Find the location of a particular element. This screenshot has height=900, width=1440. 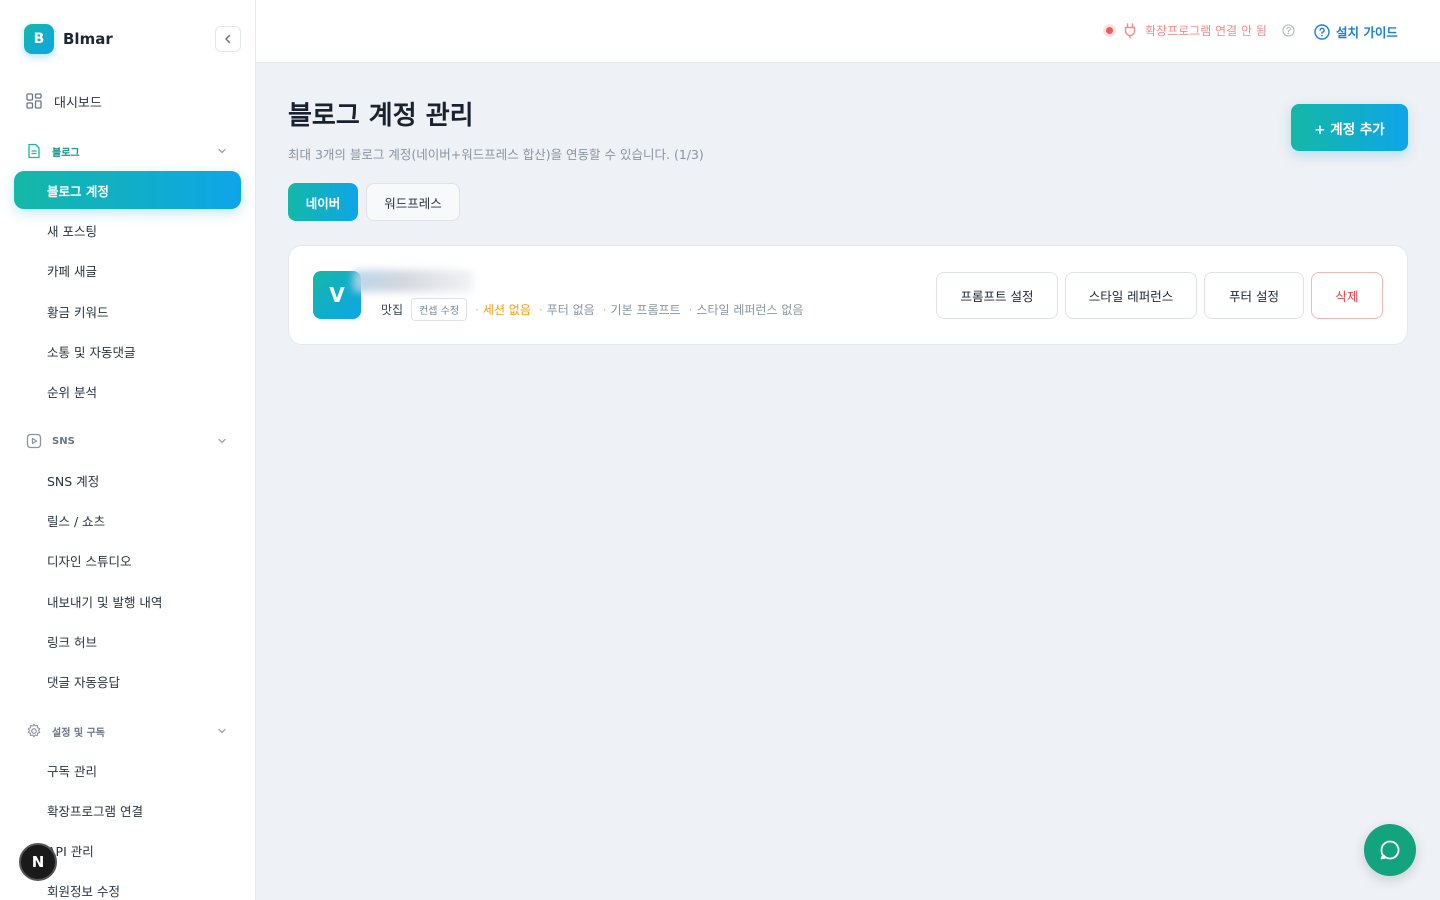

sidebar-item-label: SNS 계정 is located at coordinates (73, 481).